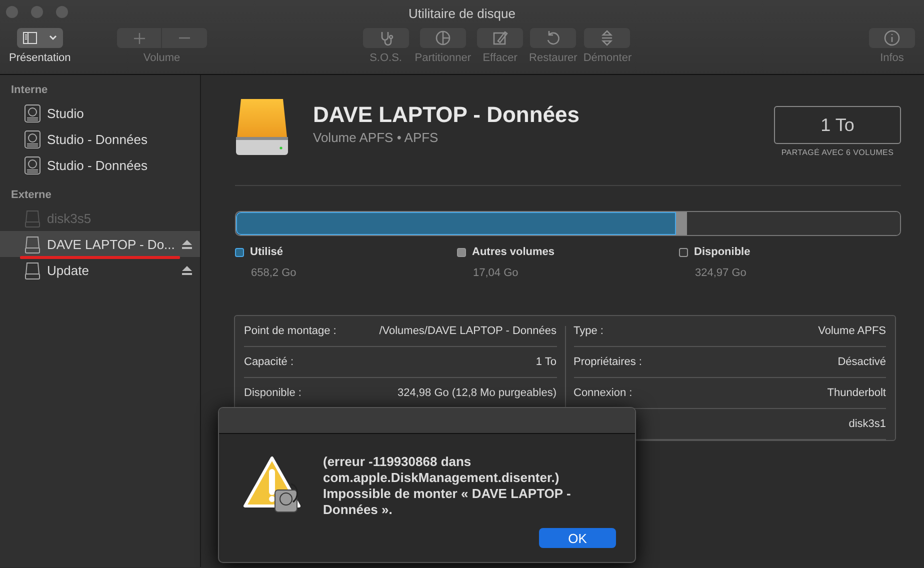 The width and height of the screenshot is (924, 568). What do you see at coordinates (273, 393) in the screenshot?
I see `info-label: Disponible :` at bounding box center [273, 393].